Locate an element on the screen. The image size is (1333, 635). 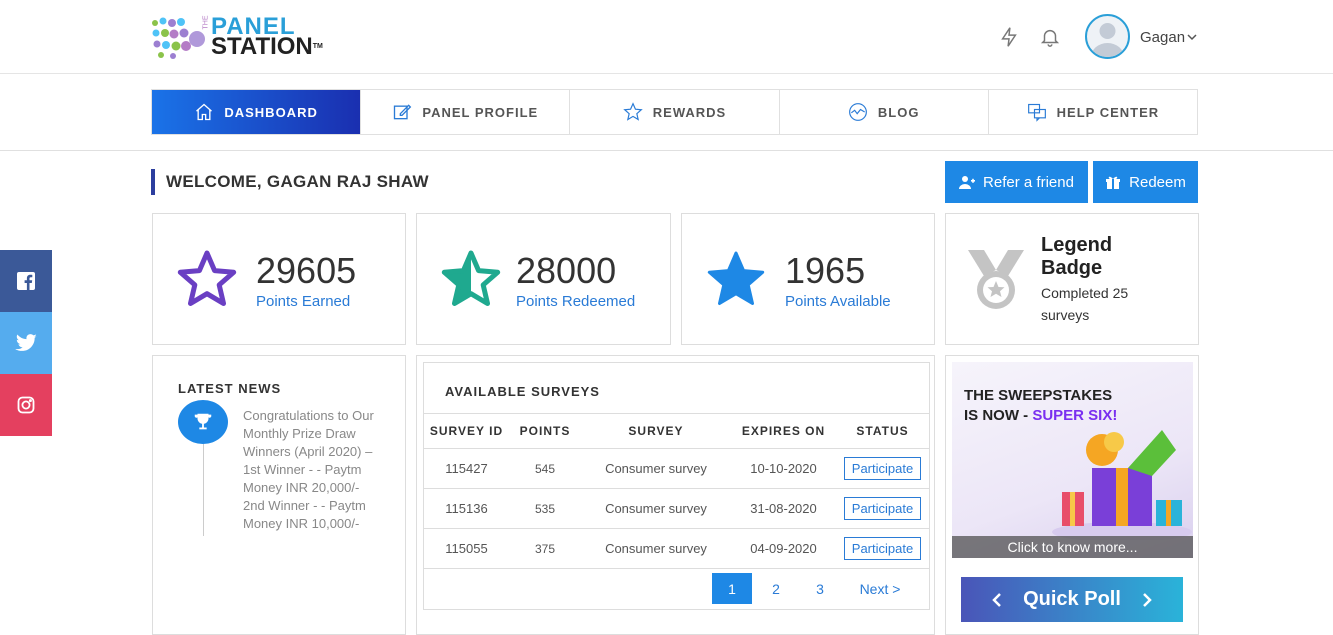
nav-rewards: REWARDS is located at coordinates (675, 112).